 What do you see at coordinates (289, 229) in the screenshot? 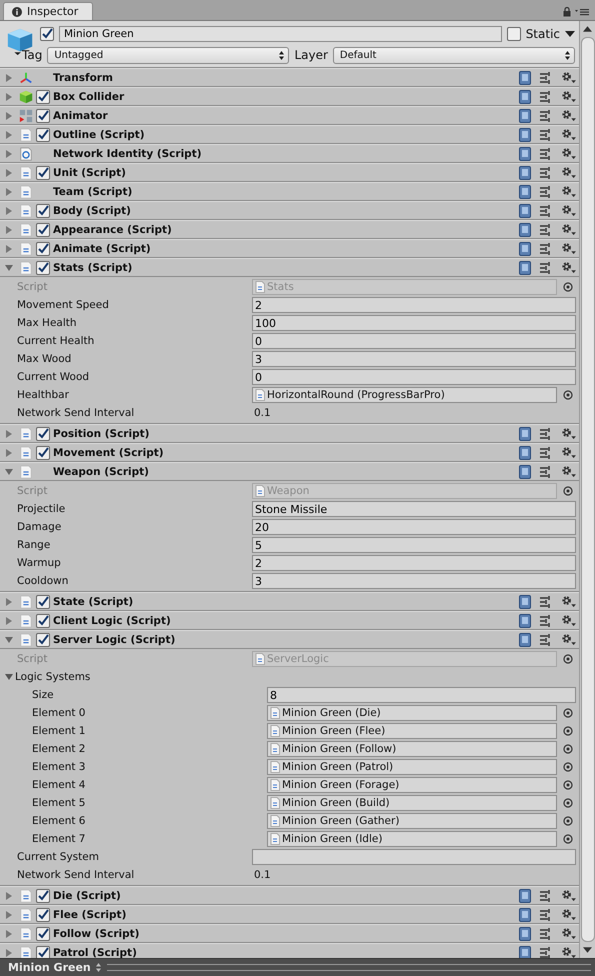
I see `component-header: Appearance (Script)` at bounding box center [289, 229].